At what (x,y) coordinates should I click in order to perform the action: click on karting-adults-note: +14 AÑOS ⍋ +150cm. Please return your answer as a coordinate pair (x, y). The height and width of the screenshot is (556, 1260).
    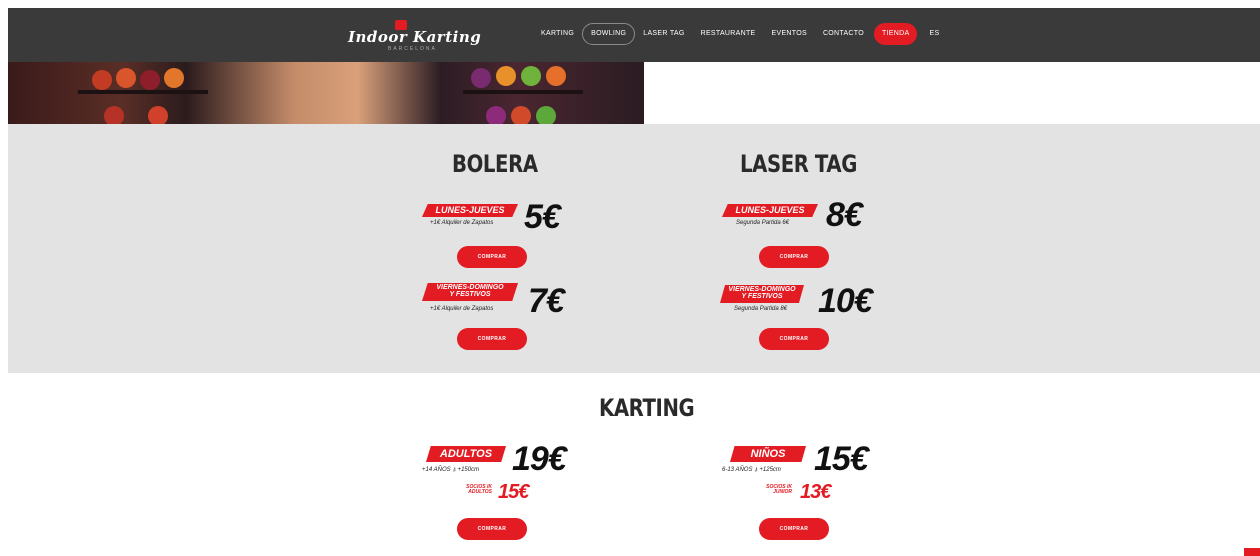
    Looking at the image, I should click on (451, 470).